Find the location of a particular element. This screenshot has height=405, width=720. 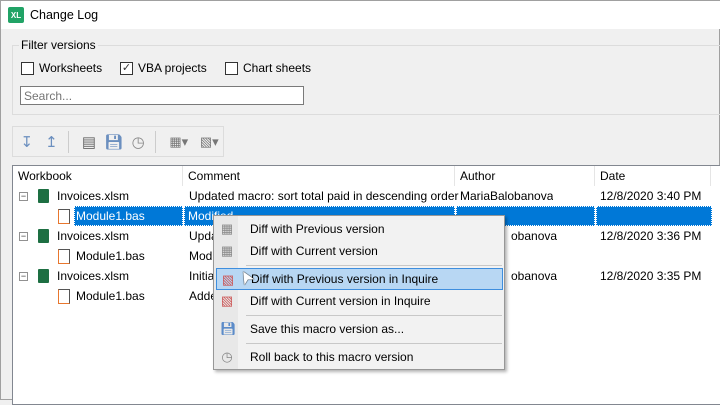

date-cell: 12/8/2020 3:40 PM is located at coordinates (651, 196).